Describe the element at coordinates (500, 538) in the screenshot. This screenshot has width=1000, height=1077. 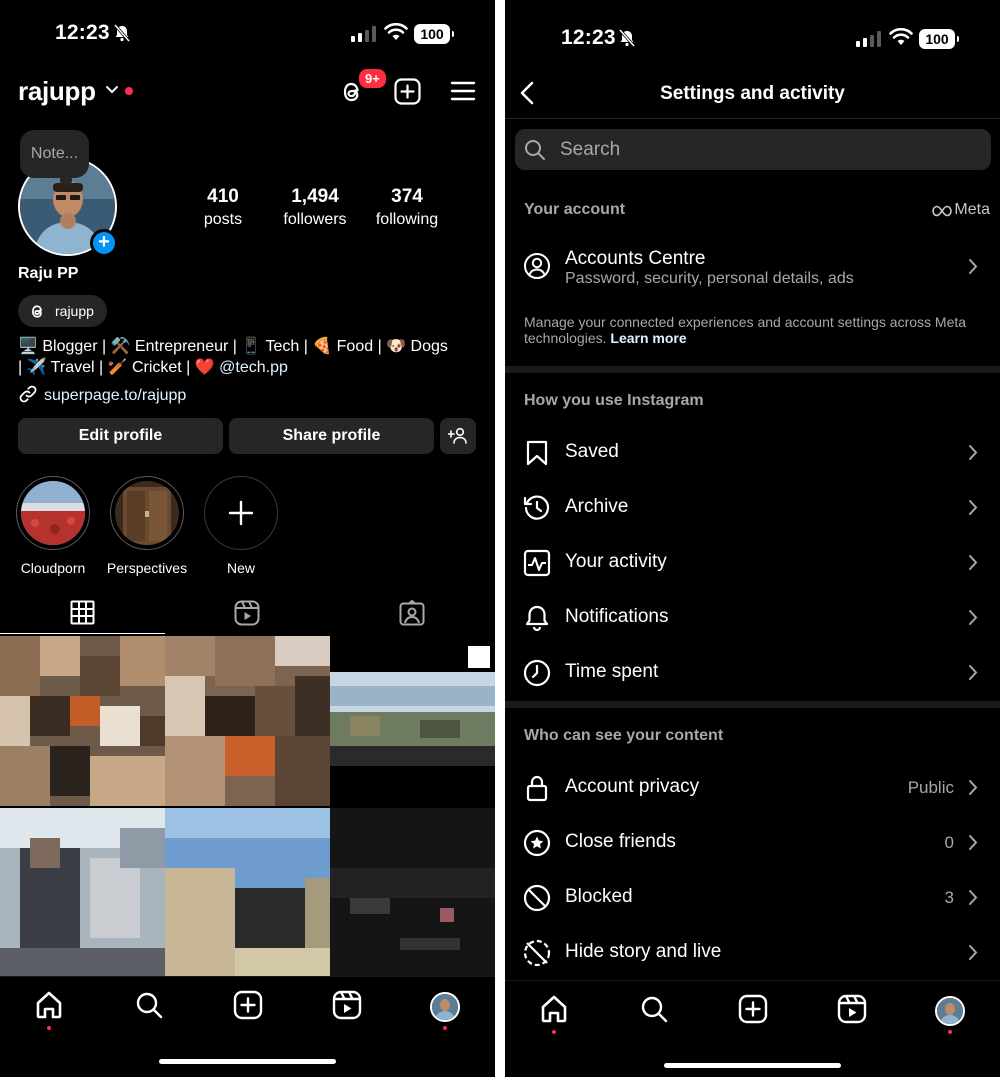
I see `panel-divider` at that location.